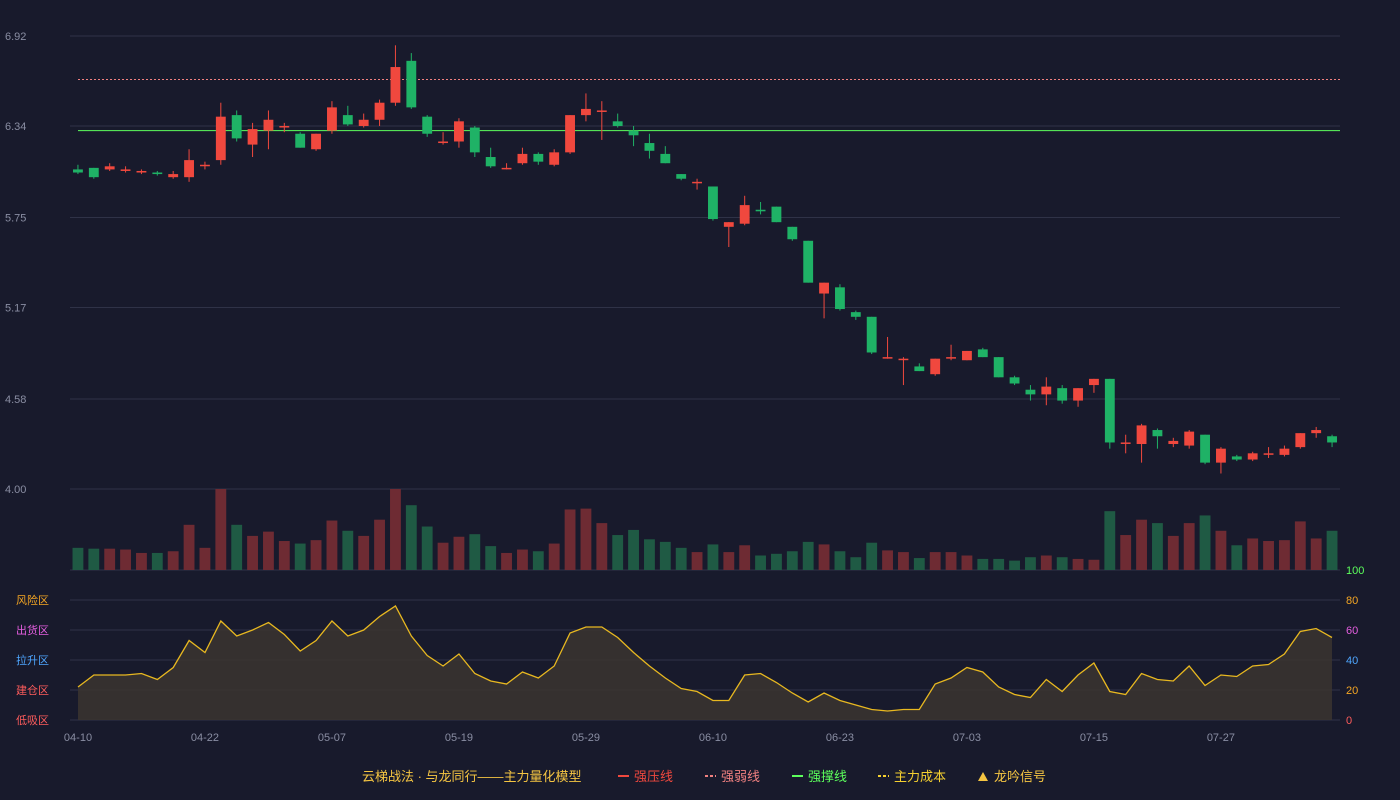 The width and height of the screenshot is (1400, 800). I want to click on indicator-zone-label: 风险区, so click(32, 600).